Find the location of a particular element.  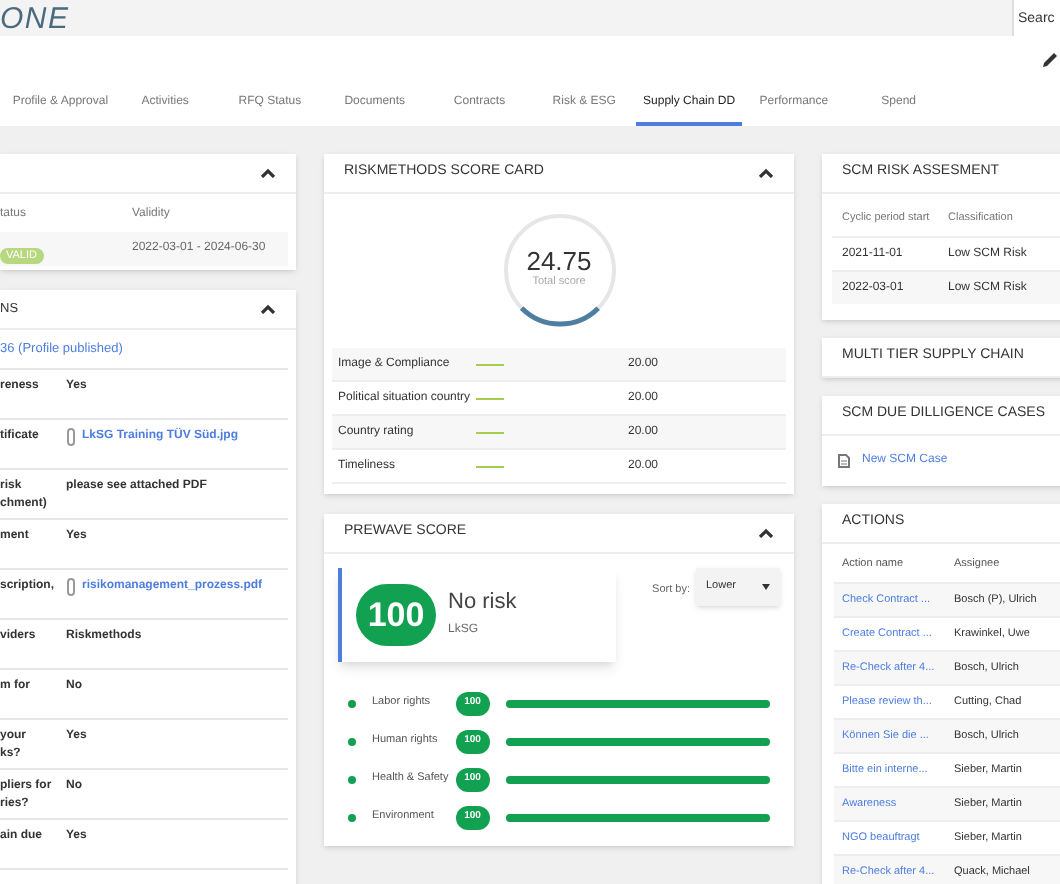

score-badge: 100 is located at coordinates (396, 615).